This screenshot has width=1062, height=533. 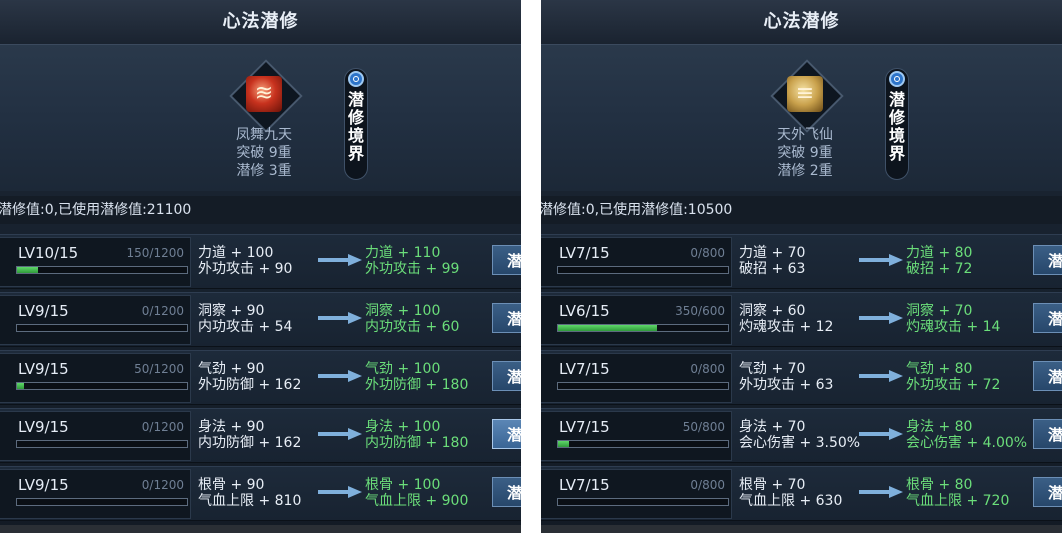 What do you see at coordinates (155, 253) in the screenshot?
I see `progress-text: 150/1200` at bounding box center [155, 253].